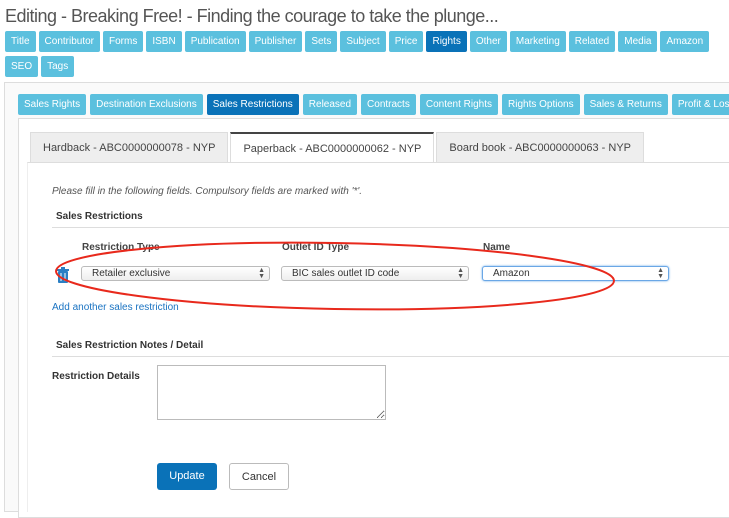  Describe the element at coordinates (115, 307) in the screenshot. I see `add-sales-restriction-link: Add another sales restriction` at that location.